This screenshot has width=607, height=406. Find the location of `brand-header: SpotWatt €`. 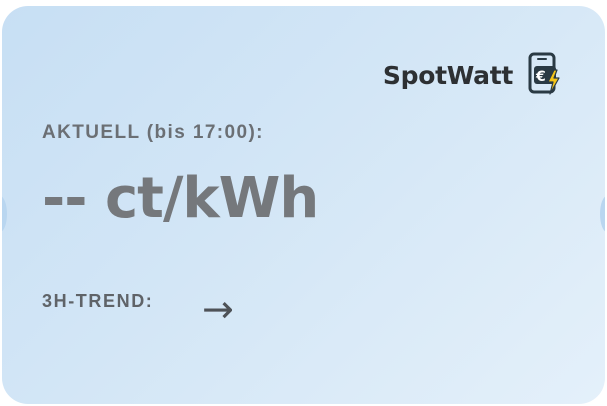

brand-header: SpotWatt € is located at coordinates (472, 75).